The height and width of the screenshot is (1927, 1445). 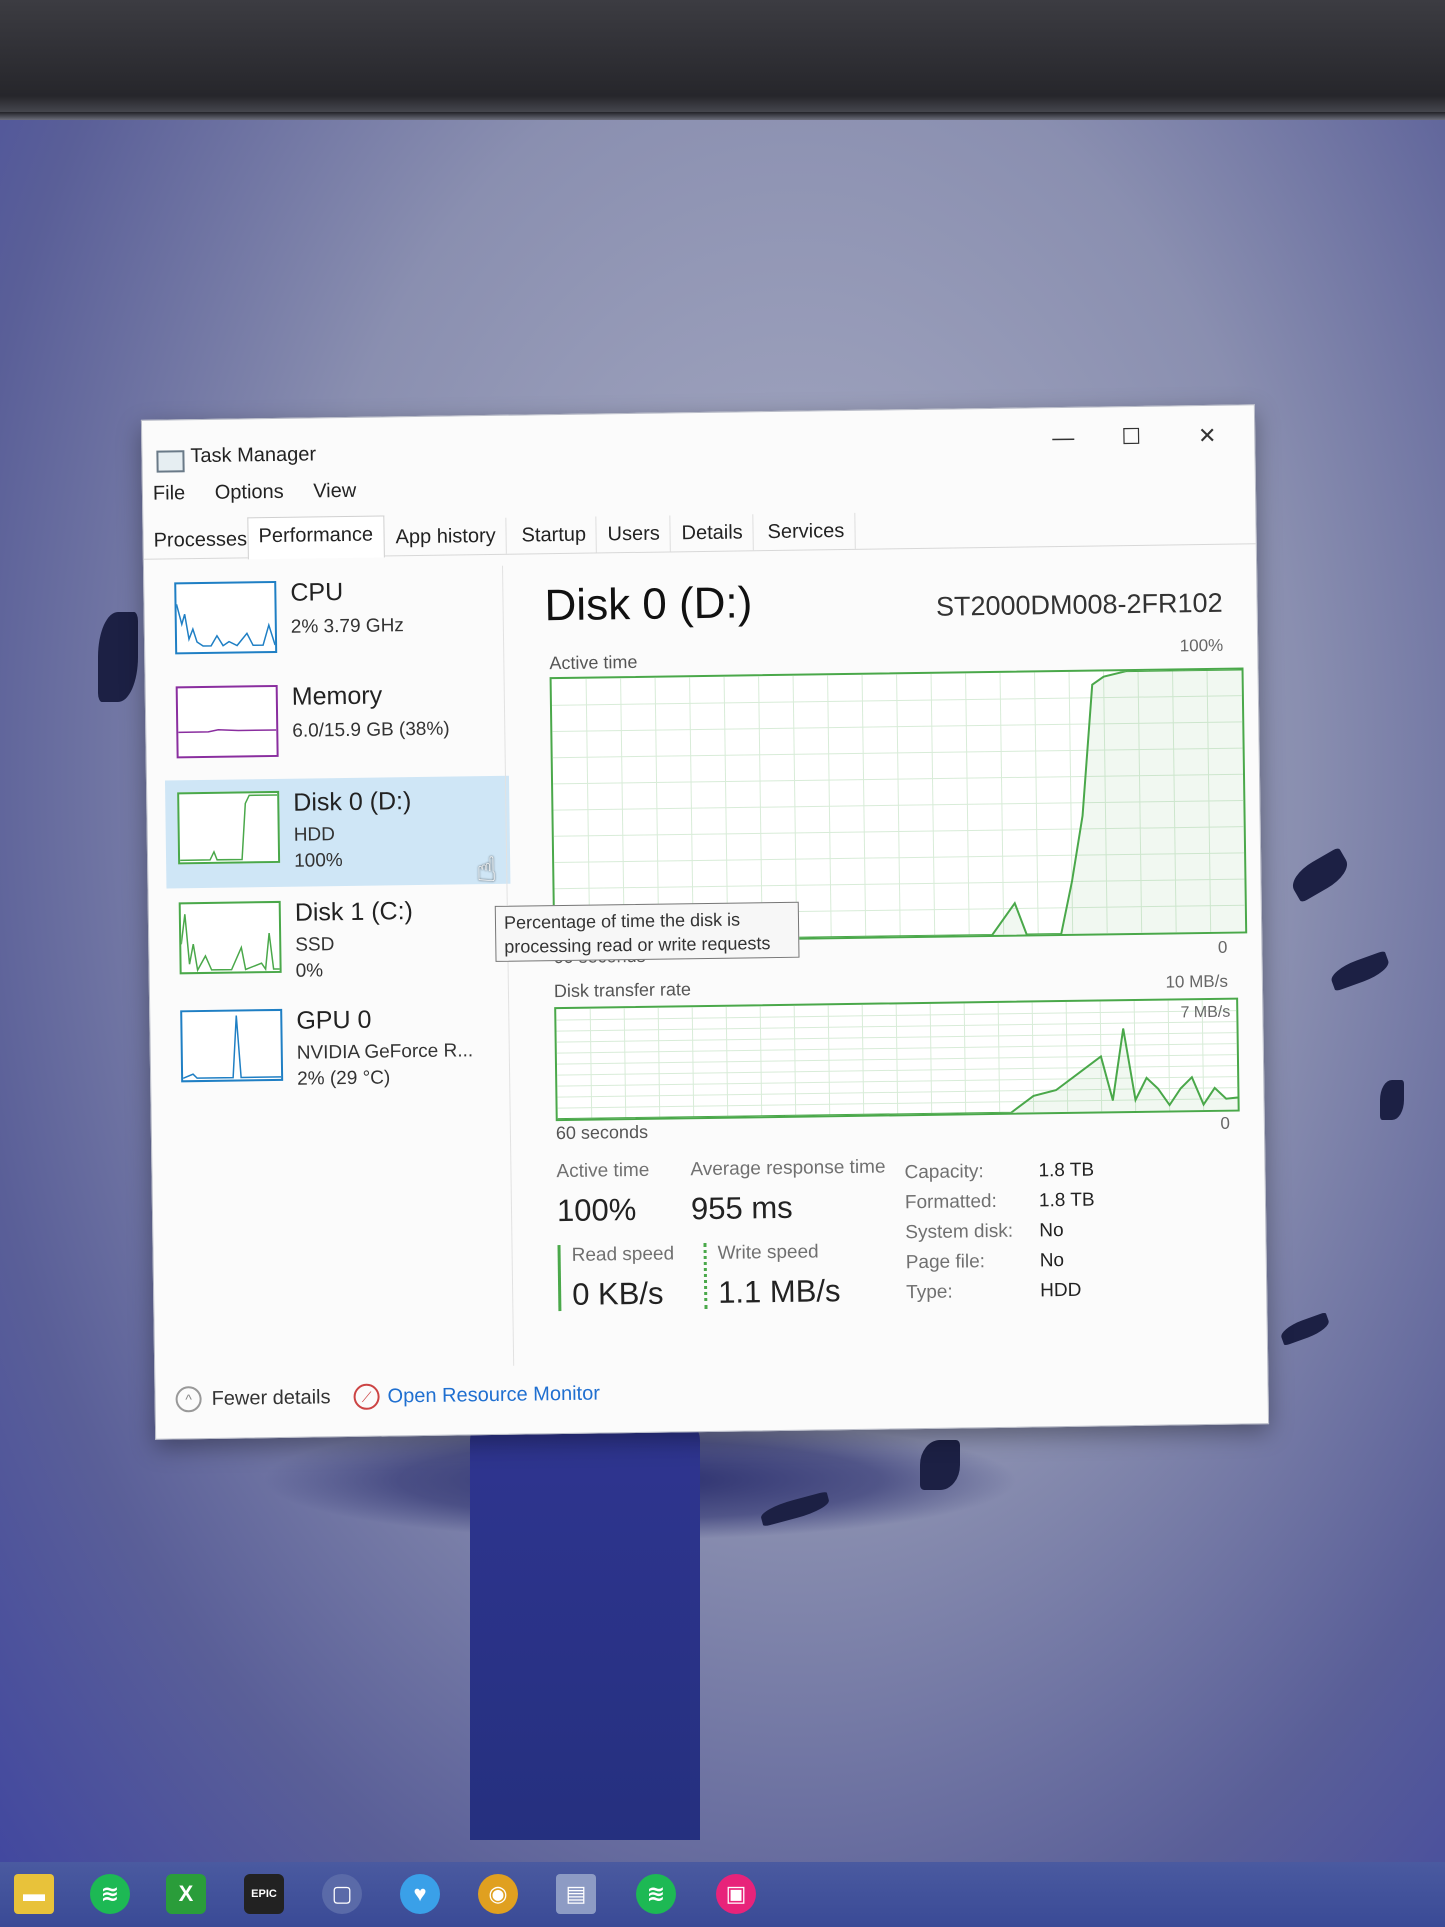 I want to click on disk1-thumbnail-graph, so click(x=230, y=937).